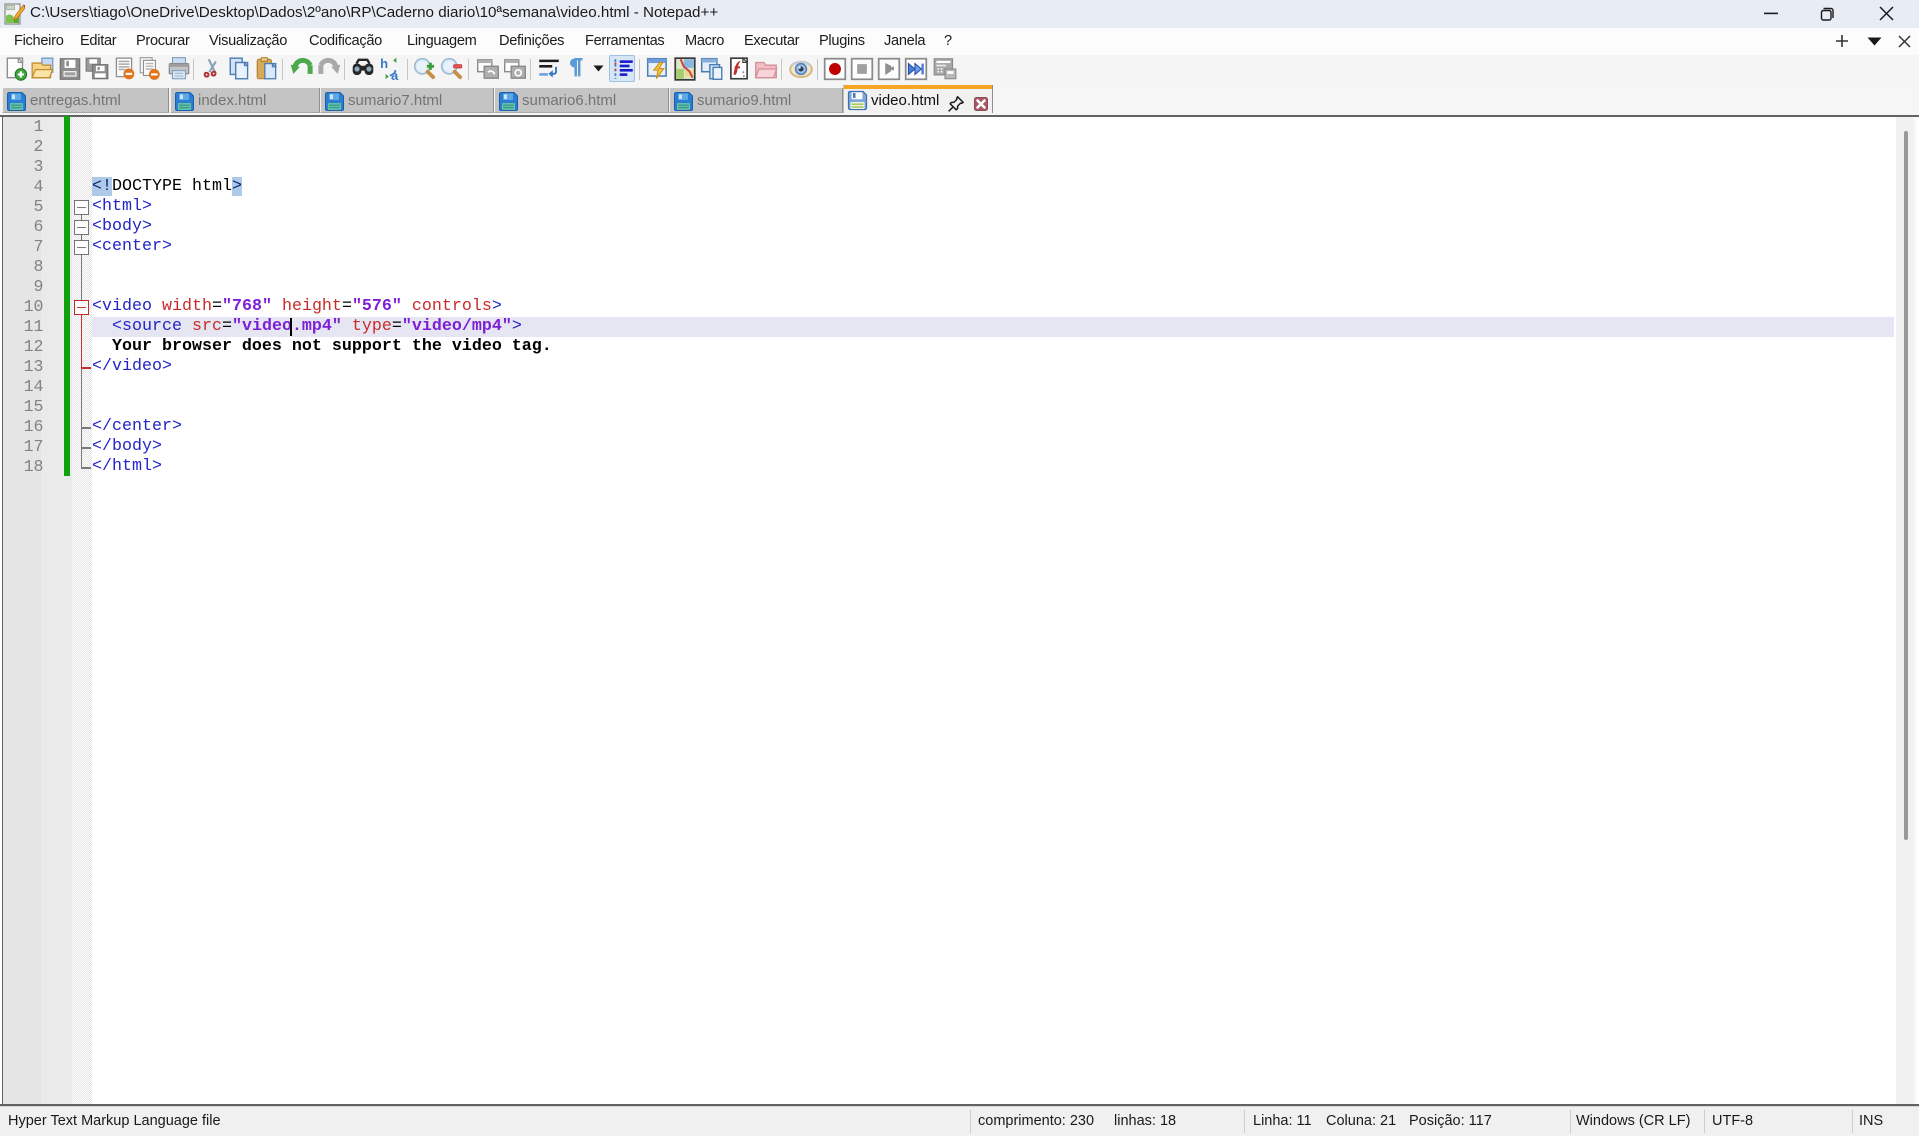 The height and width of the screenshot is (1136, 1919). Describe the element at coordinates (384, 63) in the screenshot. I see `svg-text: h` at that location.